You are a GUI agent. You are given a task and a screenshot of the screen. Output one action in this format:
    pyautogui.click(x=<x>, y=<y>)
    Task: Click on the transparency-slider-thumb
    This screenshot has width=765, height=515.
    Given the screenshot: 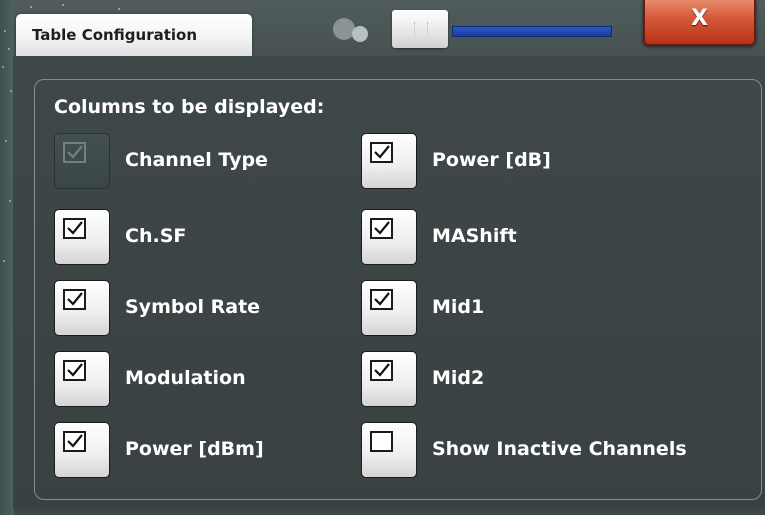 What is the action you would take?
    pyautogui.click(x=420, y=29)
    